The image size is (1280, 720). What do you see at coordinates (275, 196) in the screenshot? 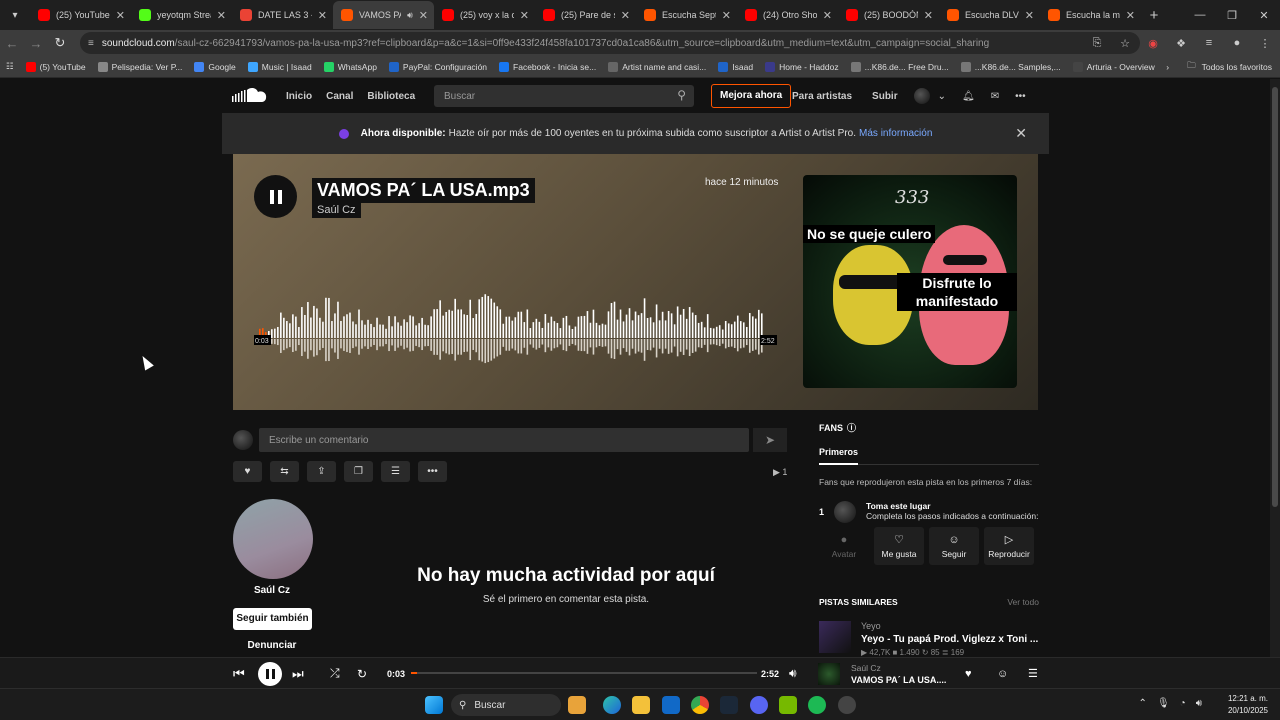
I see `pause-button` at bounding box center [275, 196].